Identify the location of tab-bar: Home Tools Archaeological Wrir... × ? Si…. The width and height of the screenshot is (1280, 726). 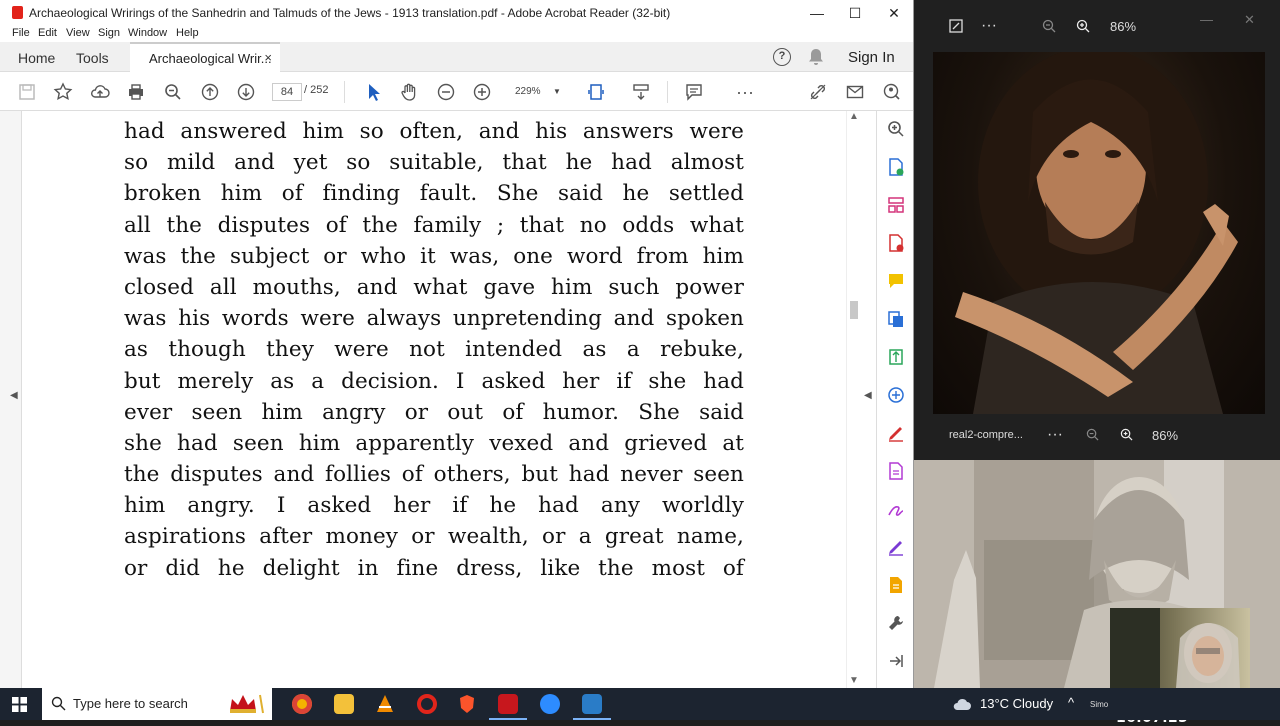
(456, 57).